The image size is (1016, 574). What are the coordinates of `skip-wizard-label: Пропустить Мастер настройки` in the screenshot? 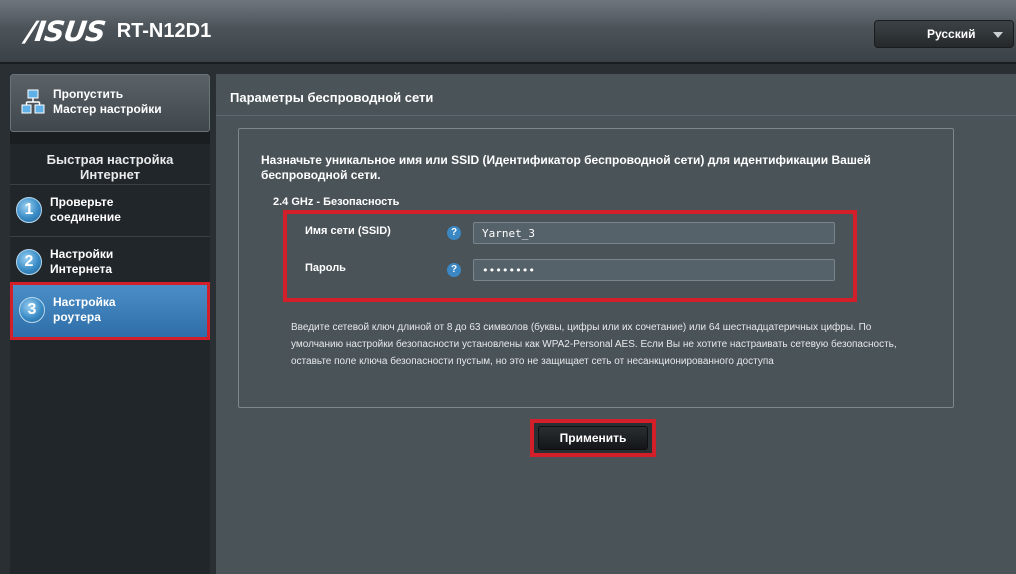 It's located at (107, 102).